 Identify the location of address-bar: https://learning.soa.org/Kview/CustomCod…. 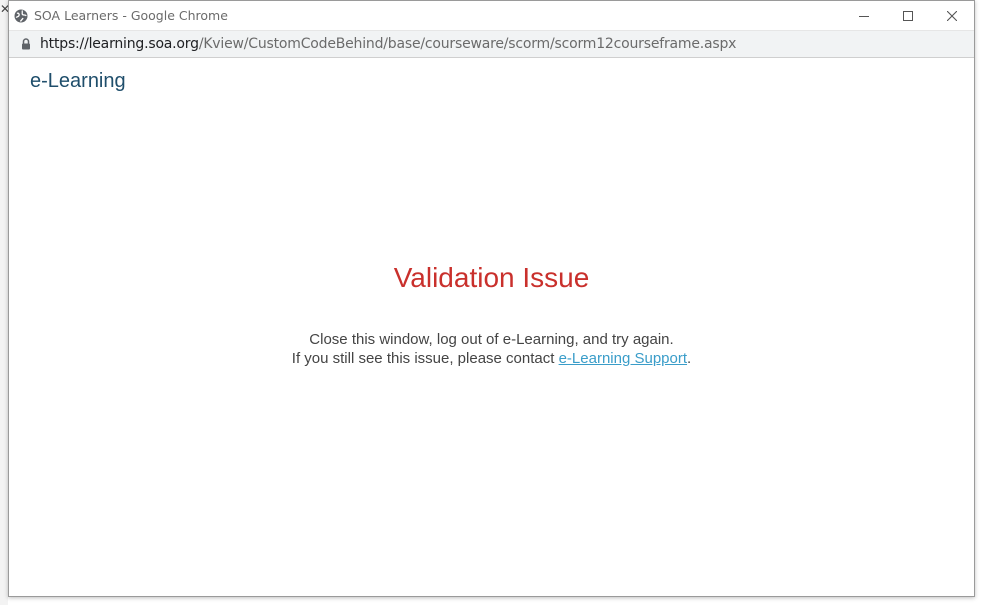
(491, 44).